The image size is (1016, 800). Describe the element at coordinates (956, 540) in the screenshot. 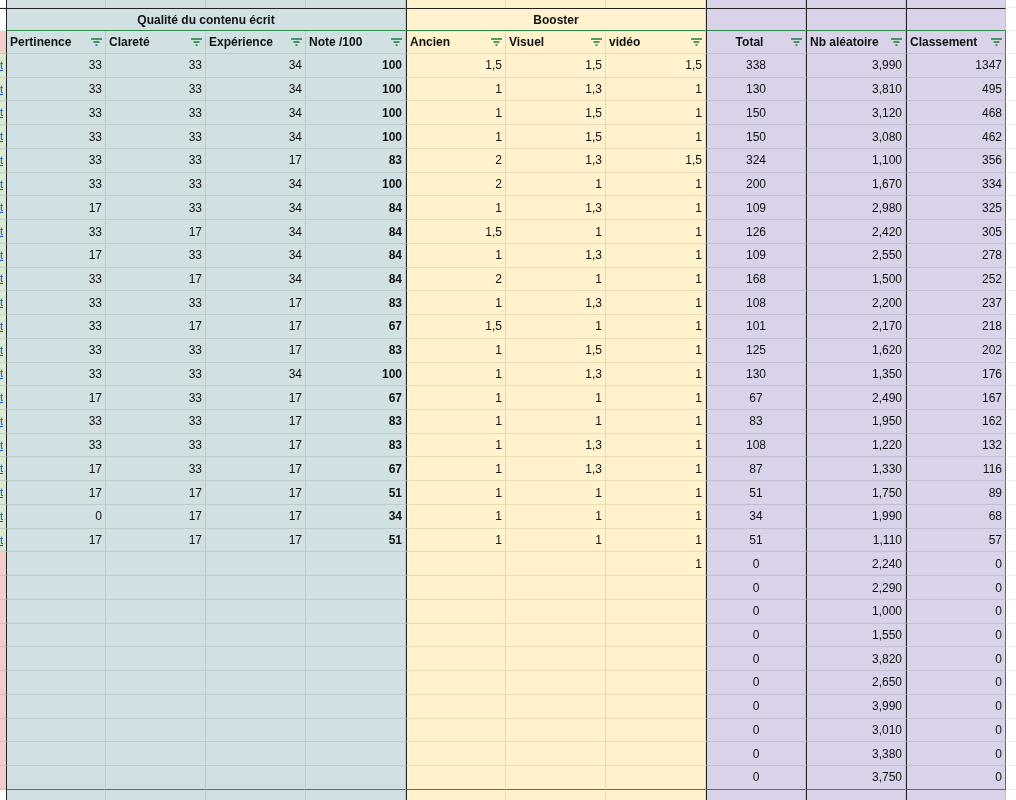

I see `table-cell: 57` at that location.